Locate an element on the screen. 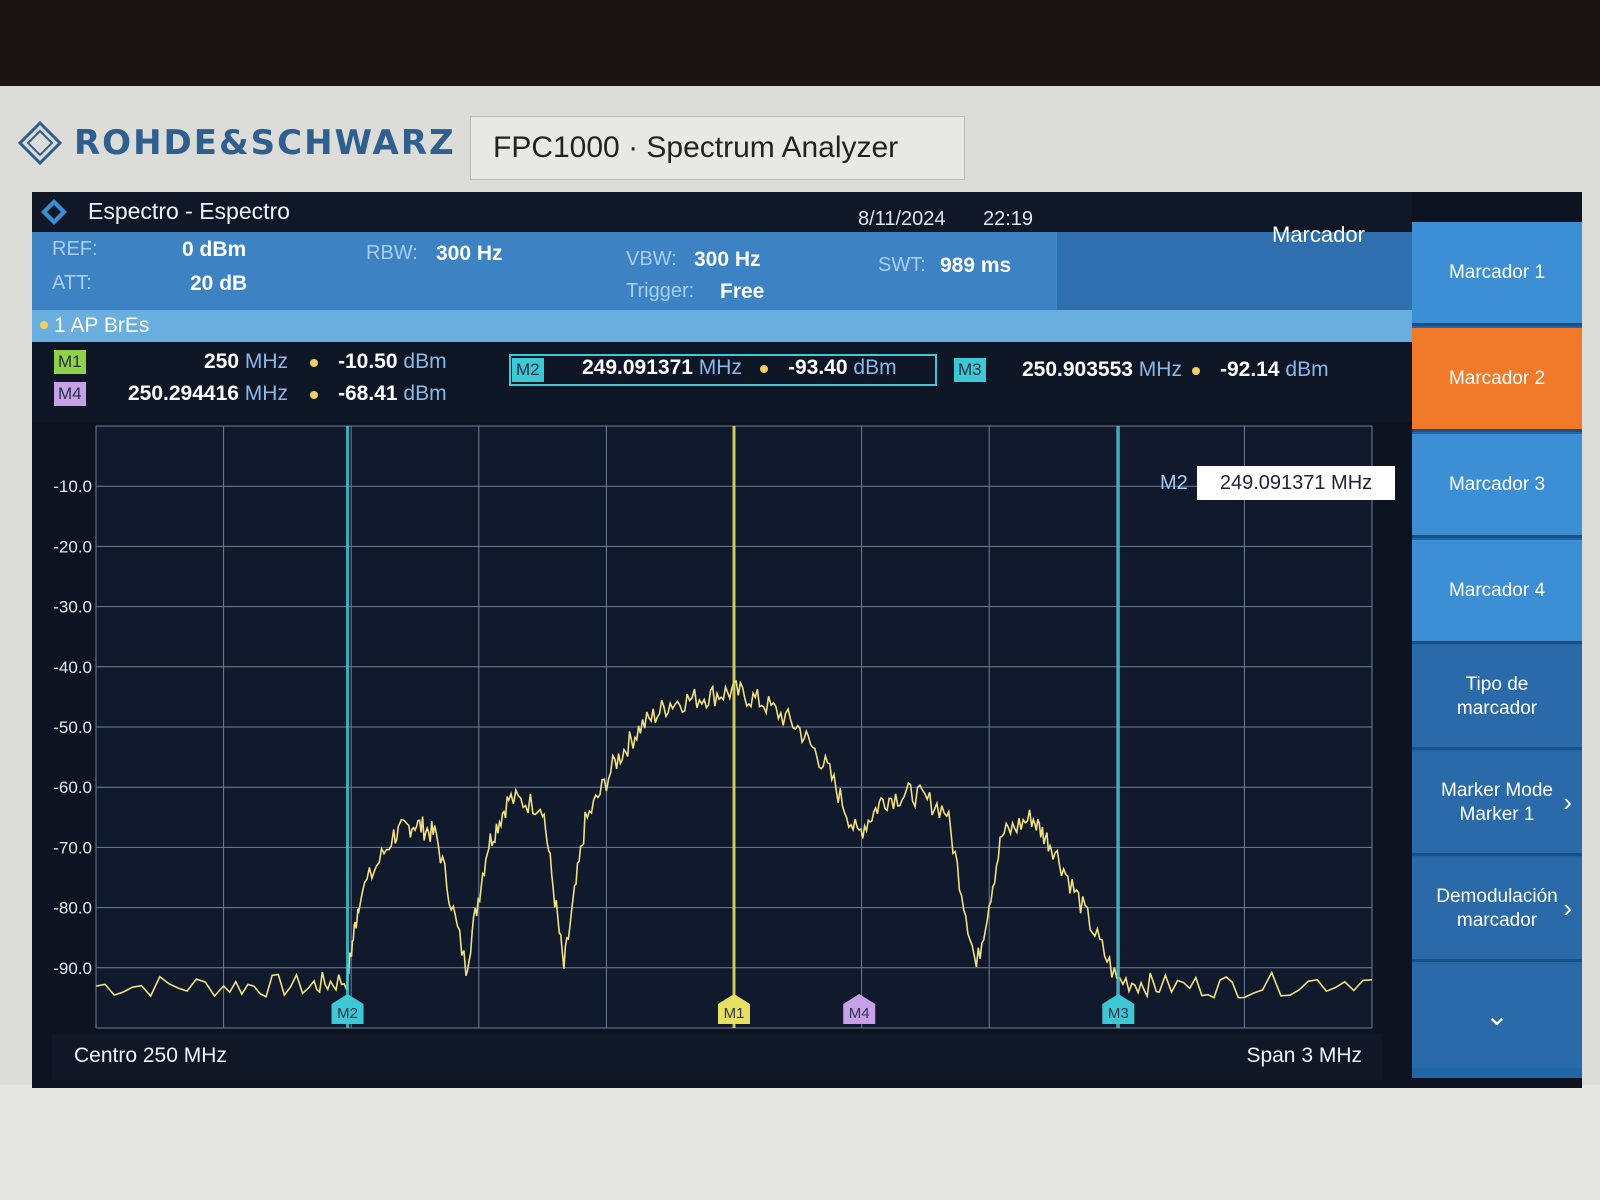  softkey-tipo-marcador: Tipo de marcador is located at coordinates (1497, 698).